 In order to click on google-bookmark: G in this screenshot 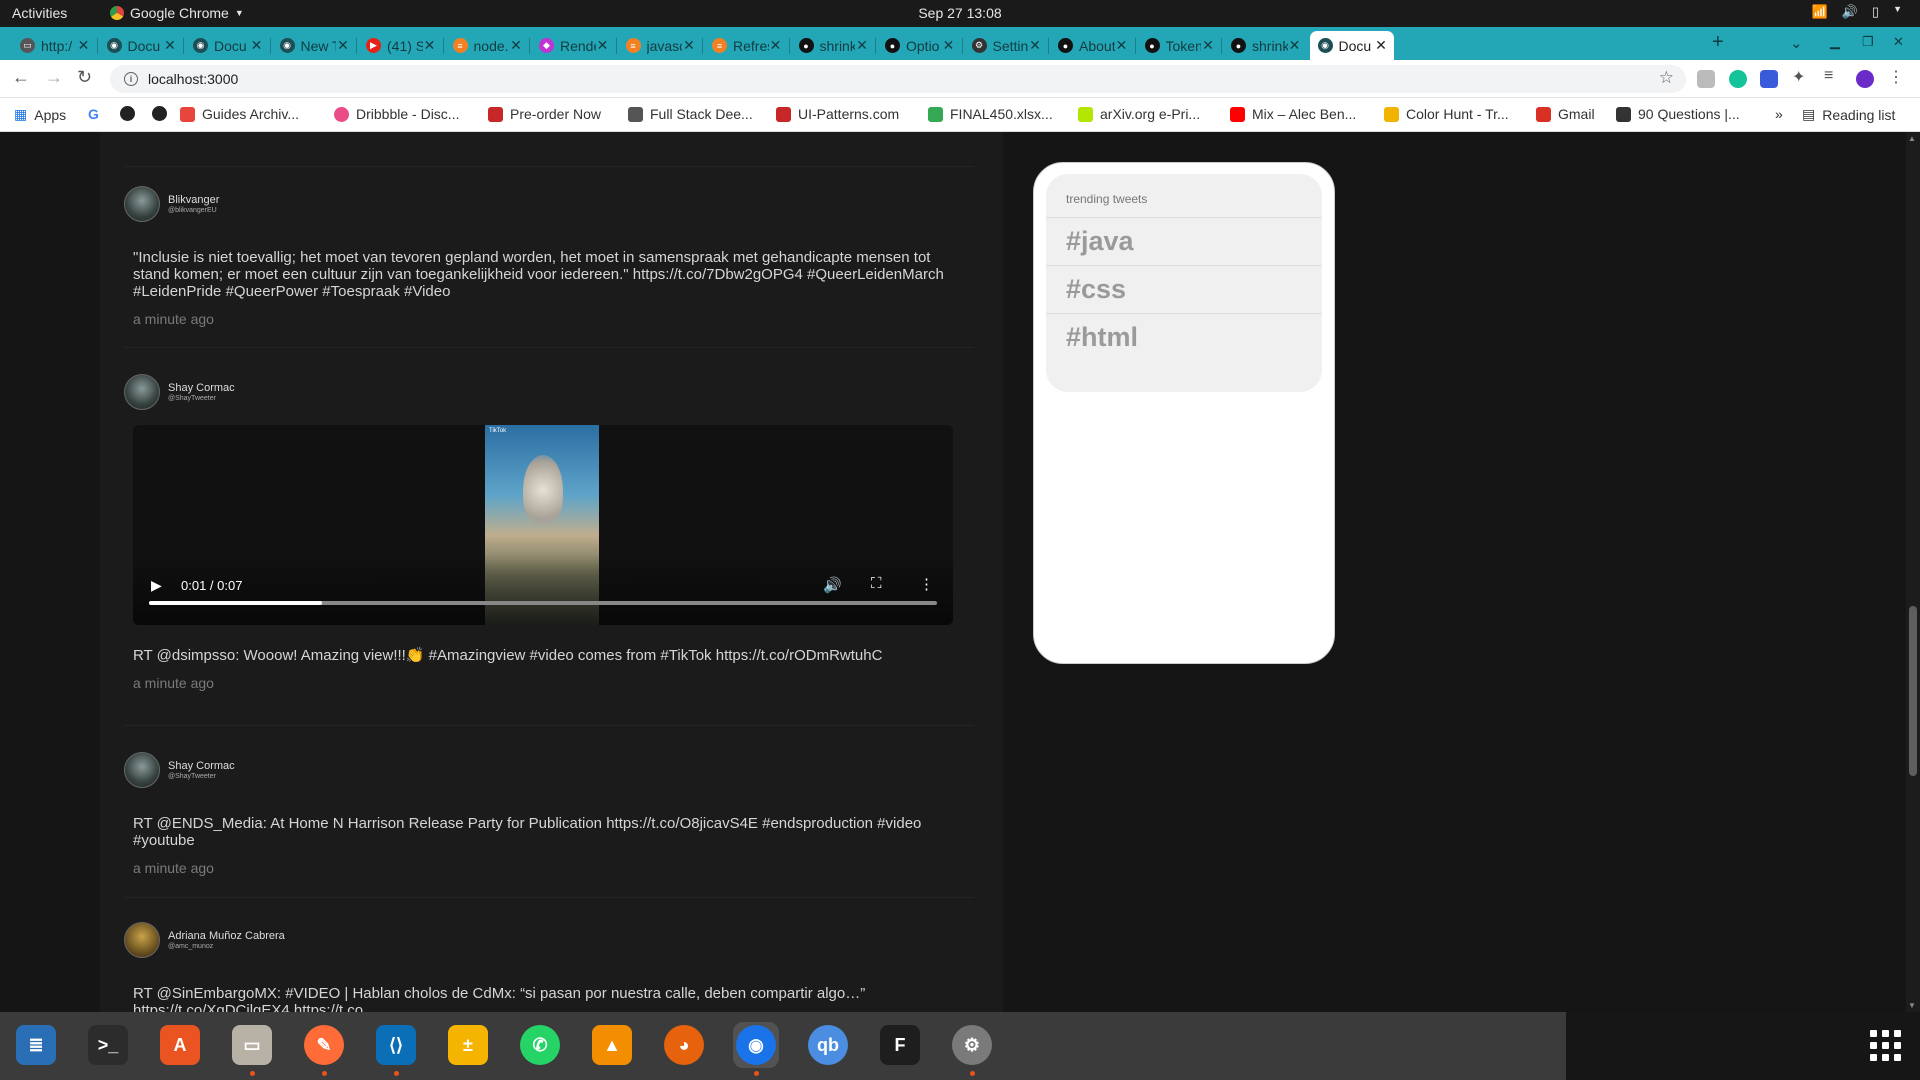, I will do `click(93, 114)`.